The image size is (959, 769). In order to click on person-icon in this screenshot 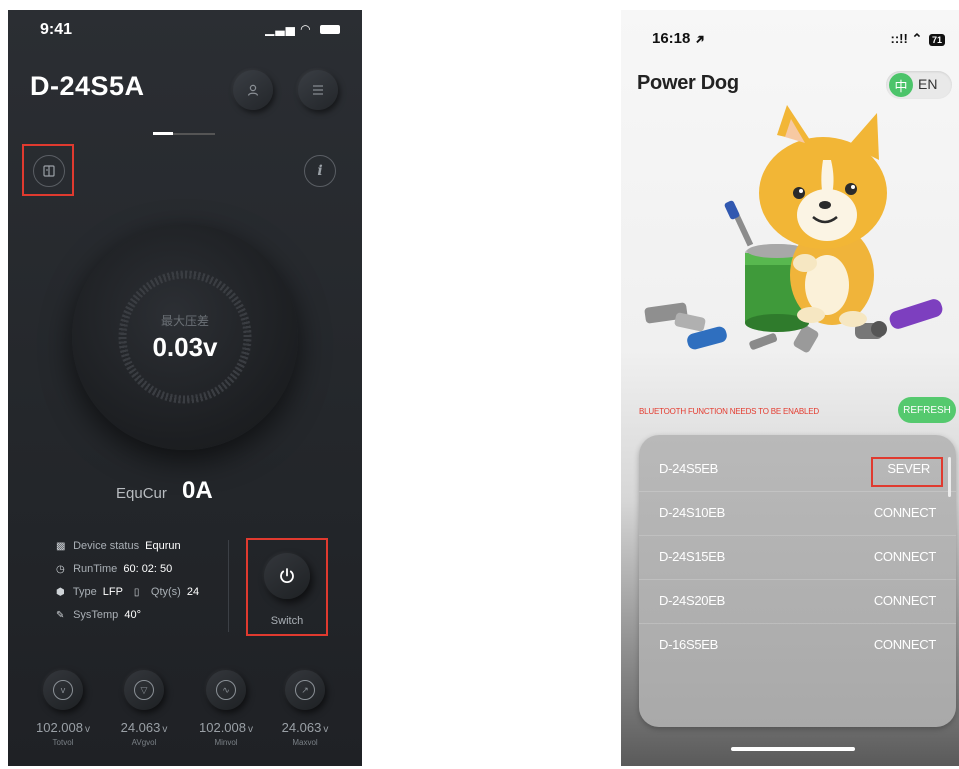, I will do `click(253, 90)`.